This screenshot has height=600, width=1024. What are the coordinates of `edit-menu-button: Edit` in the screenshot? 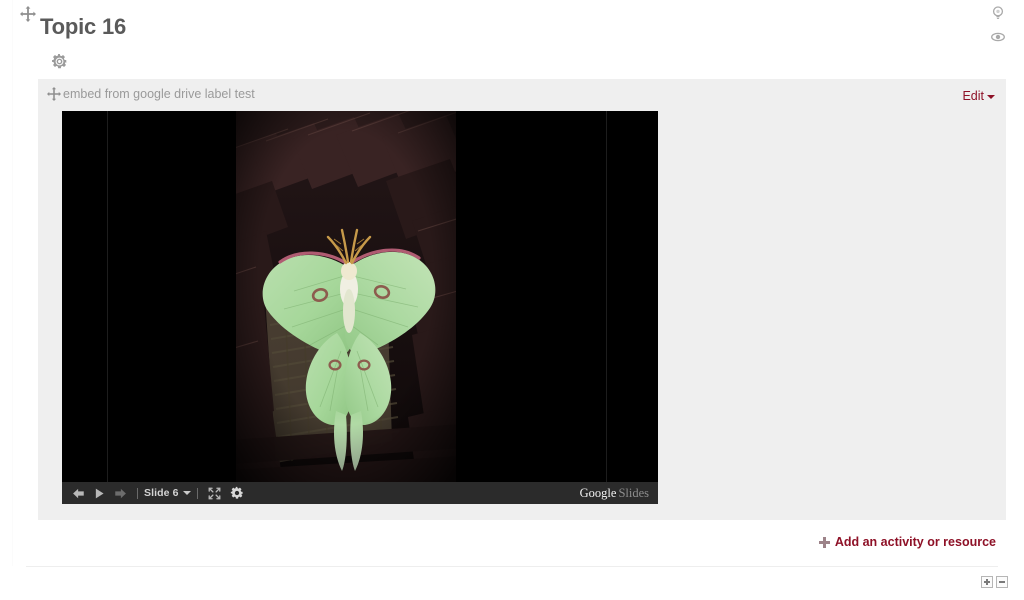 It's located at (978, 96).